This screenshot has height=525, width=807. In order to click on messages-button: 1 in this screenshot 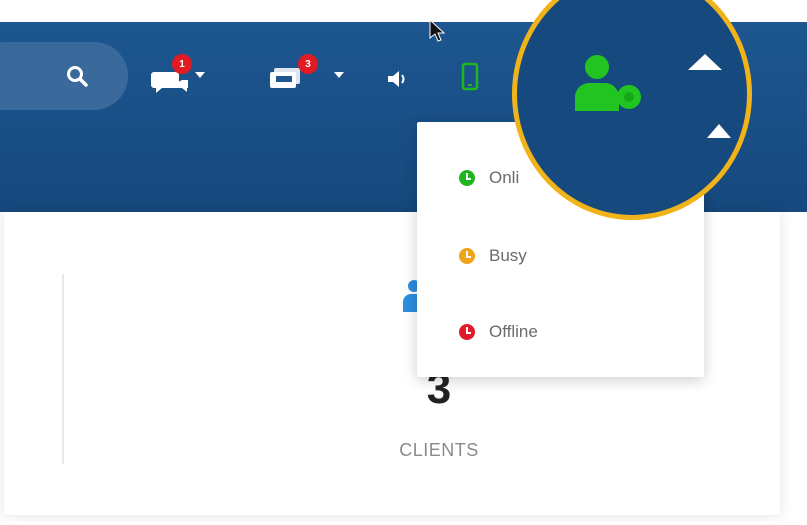, I will do `click(177, 77)`.